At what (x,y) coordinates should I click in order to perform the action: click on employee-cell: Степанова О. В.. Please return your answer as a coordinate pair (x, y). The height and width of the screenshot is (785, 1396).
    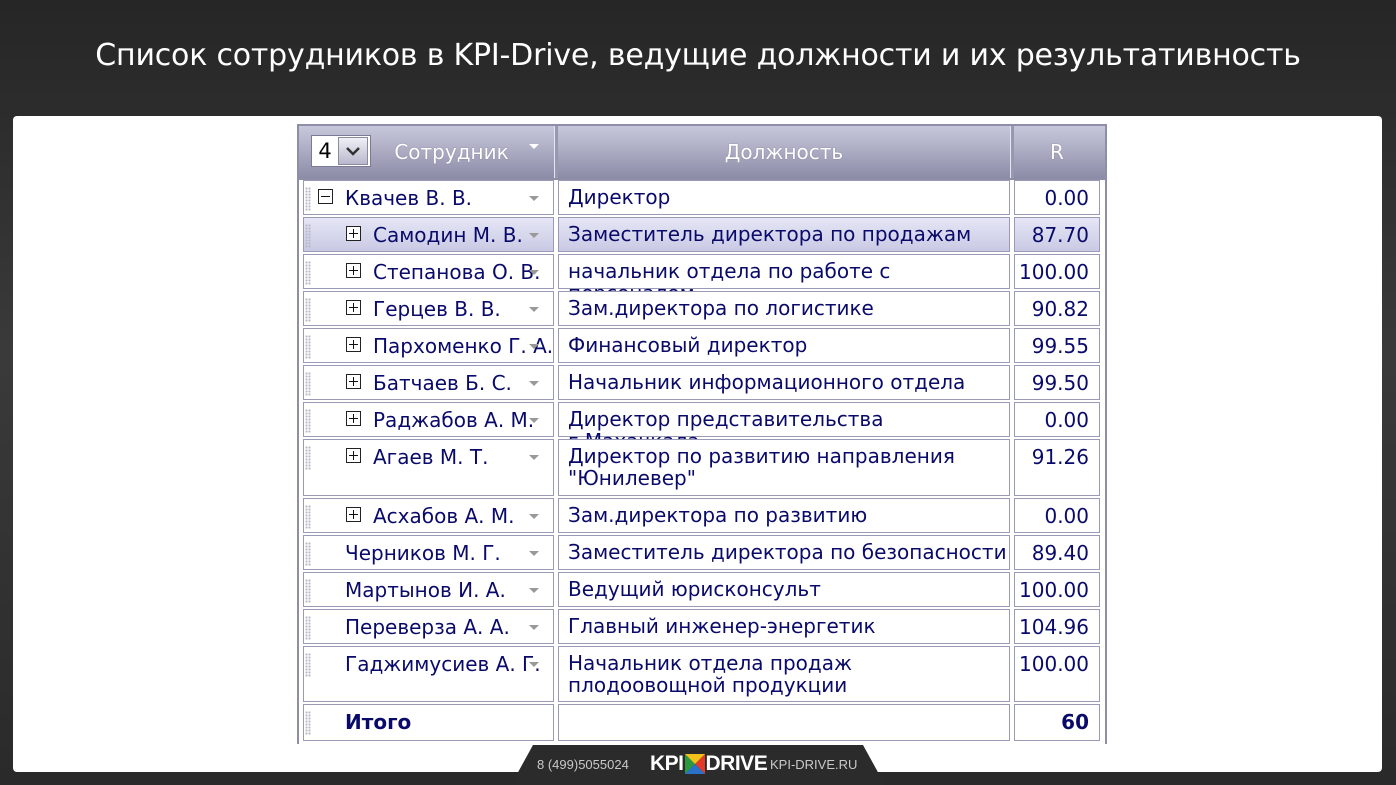
    Looking at the image, I should click on (428, 271).